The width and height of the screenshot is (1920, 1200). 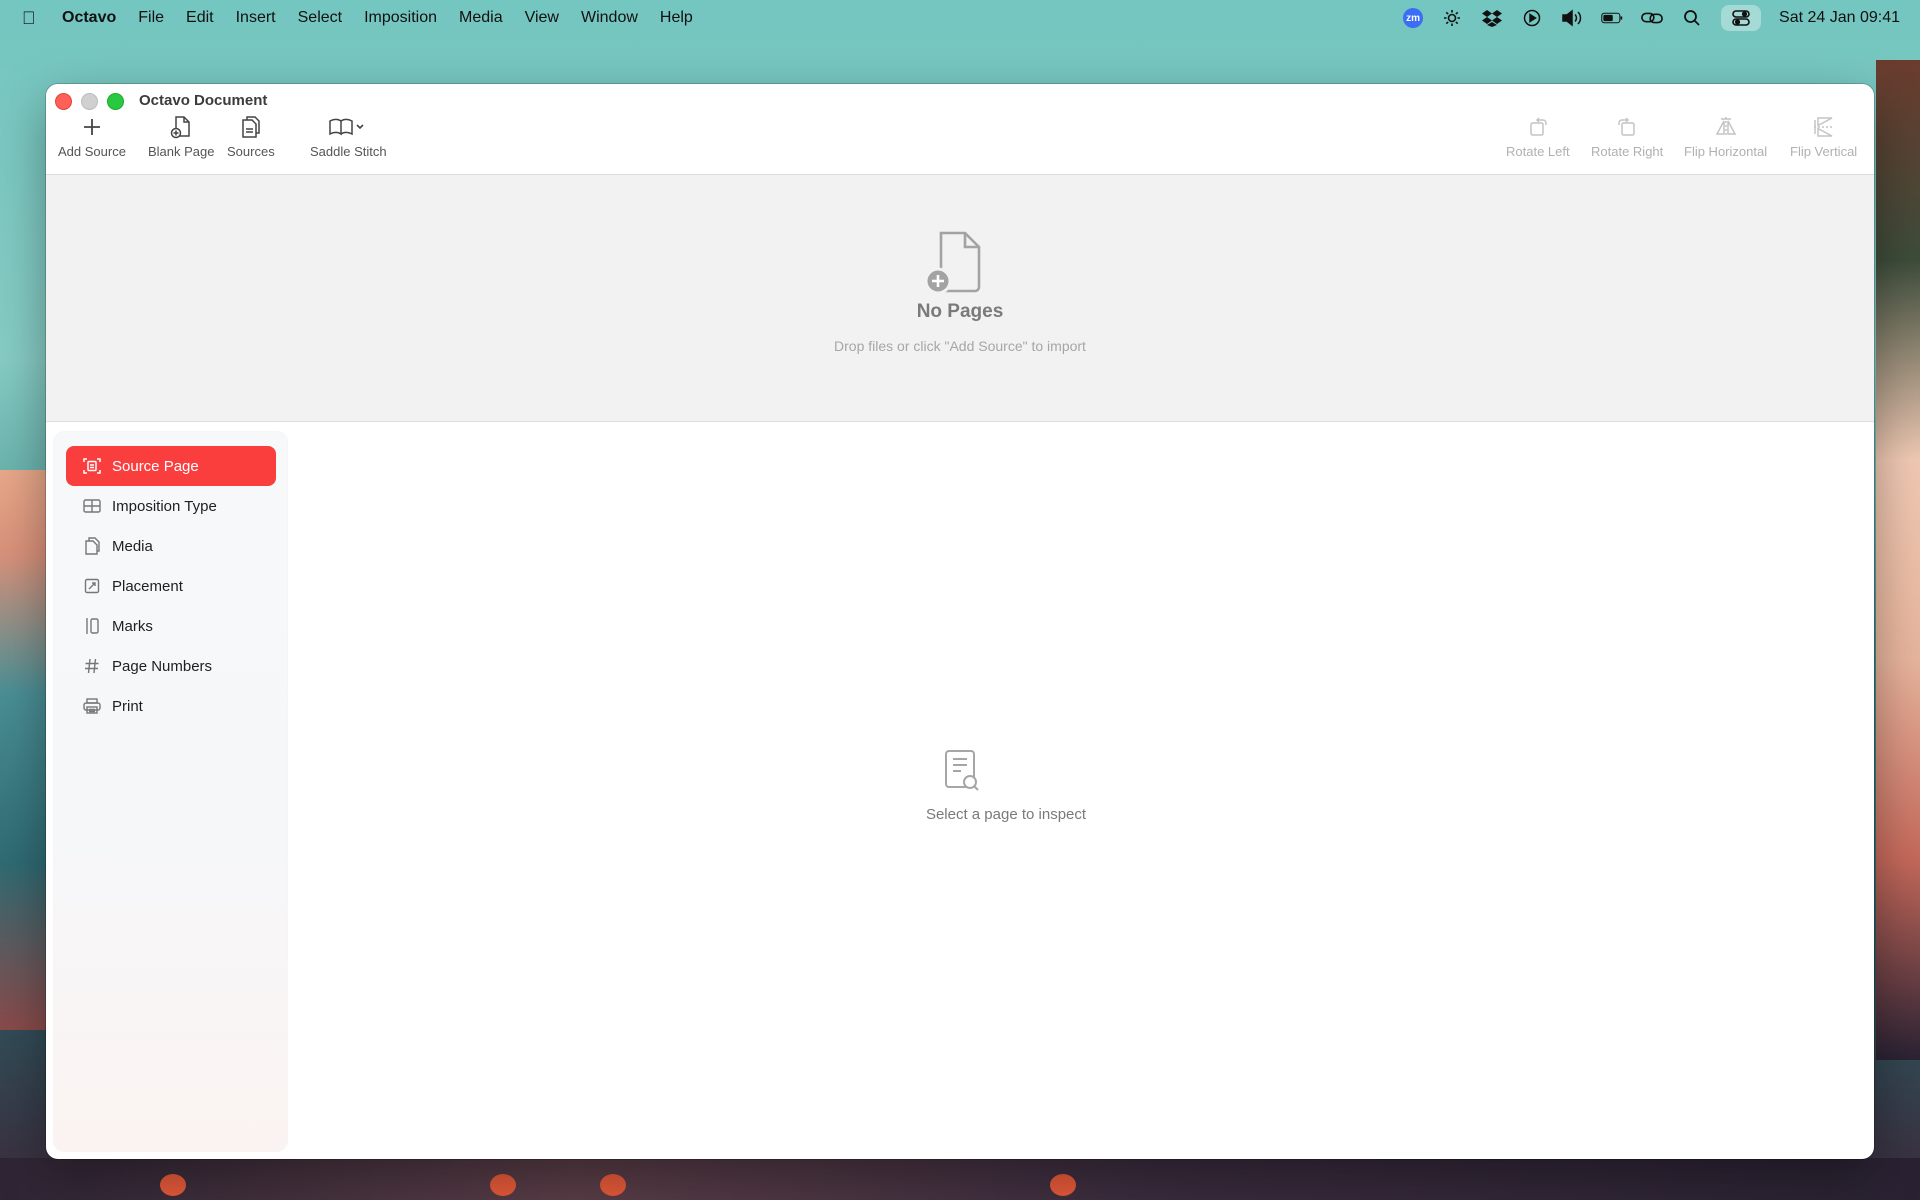 I want to click on menu-app-name: Octavo, so click(x=89, y=18).